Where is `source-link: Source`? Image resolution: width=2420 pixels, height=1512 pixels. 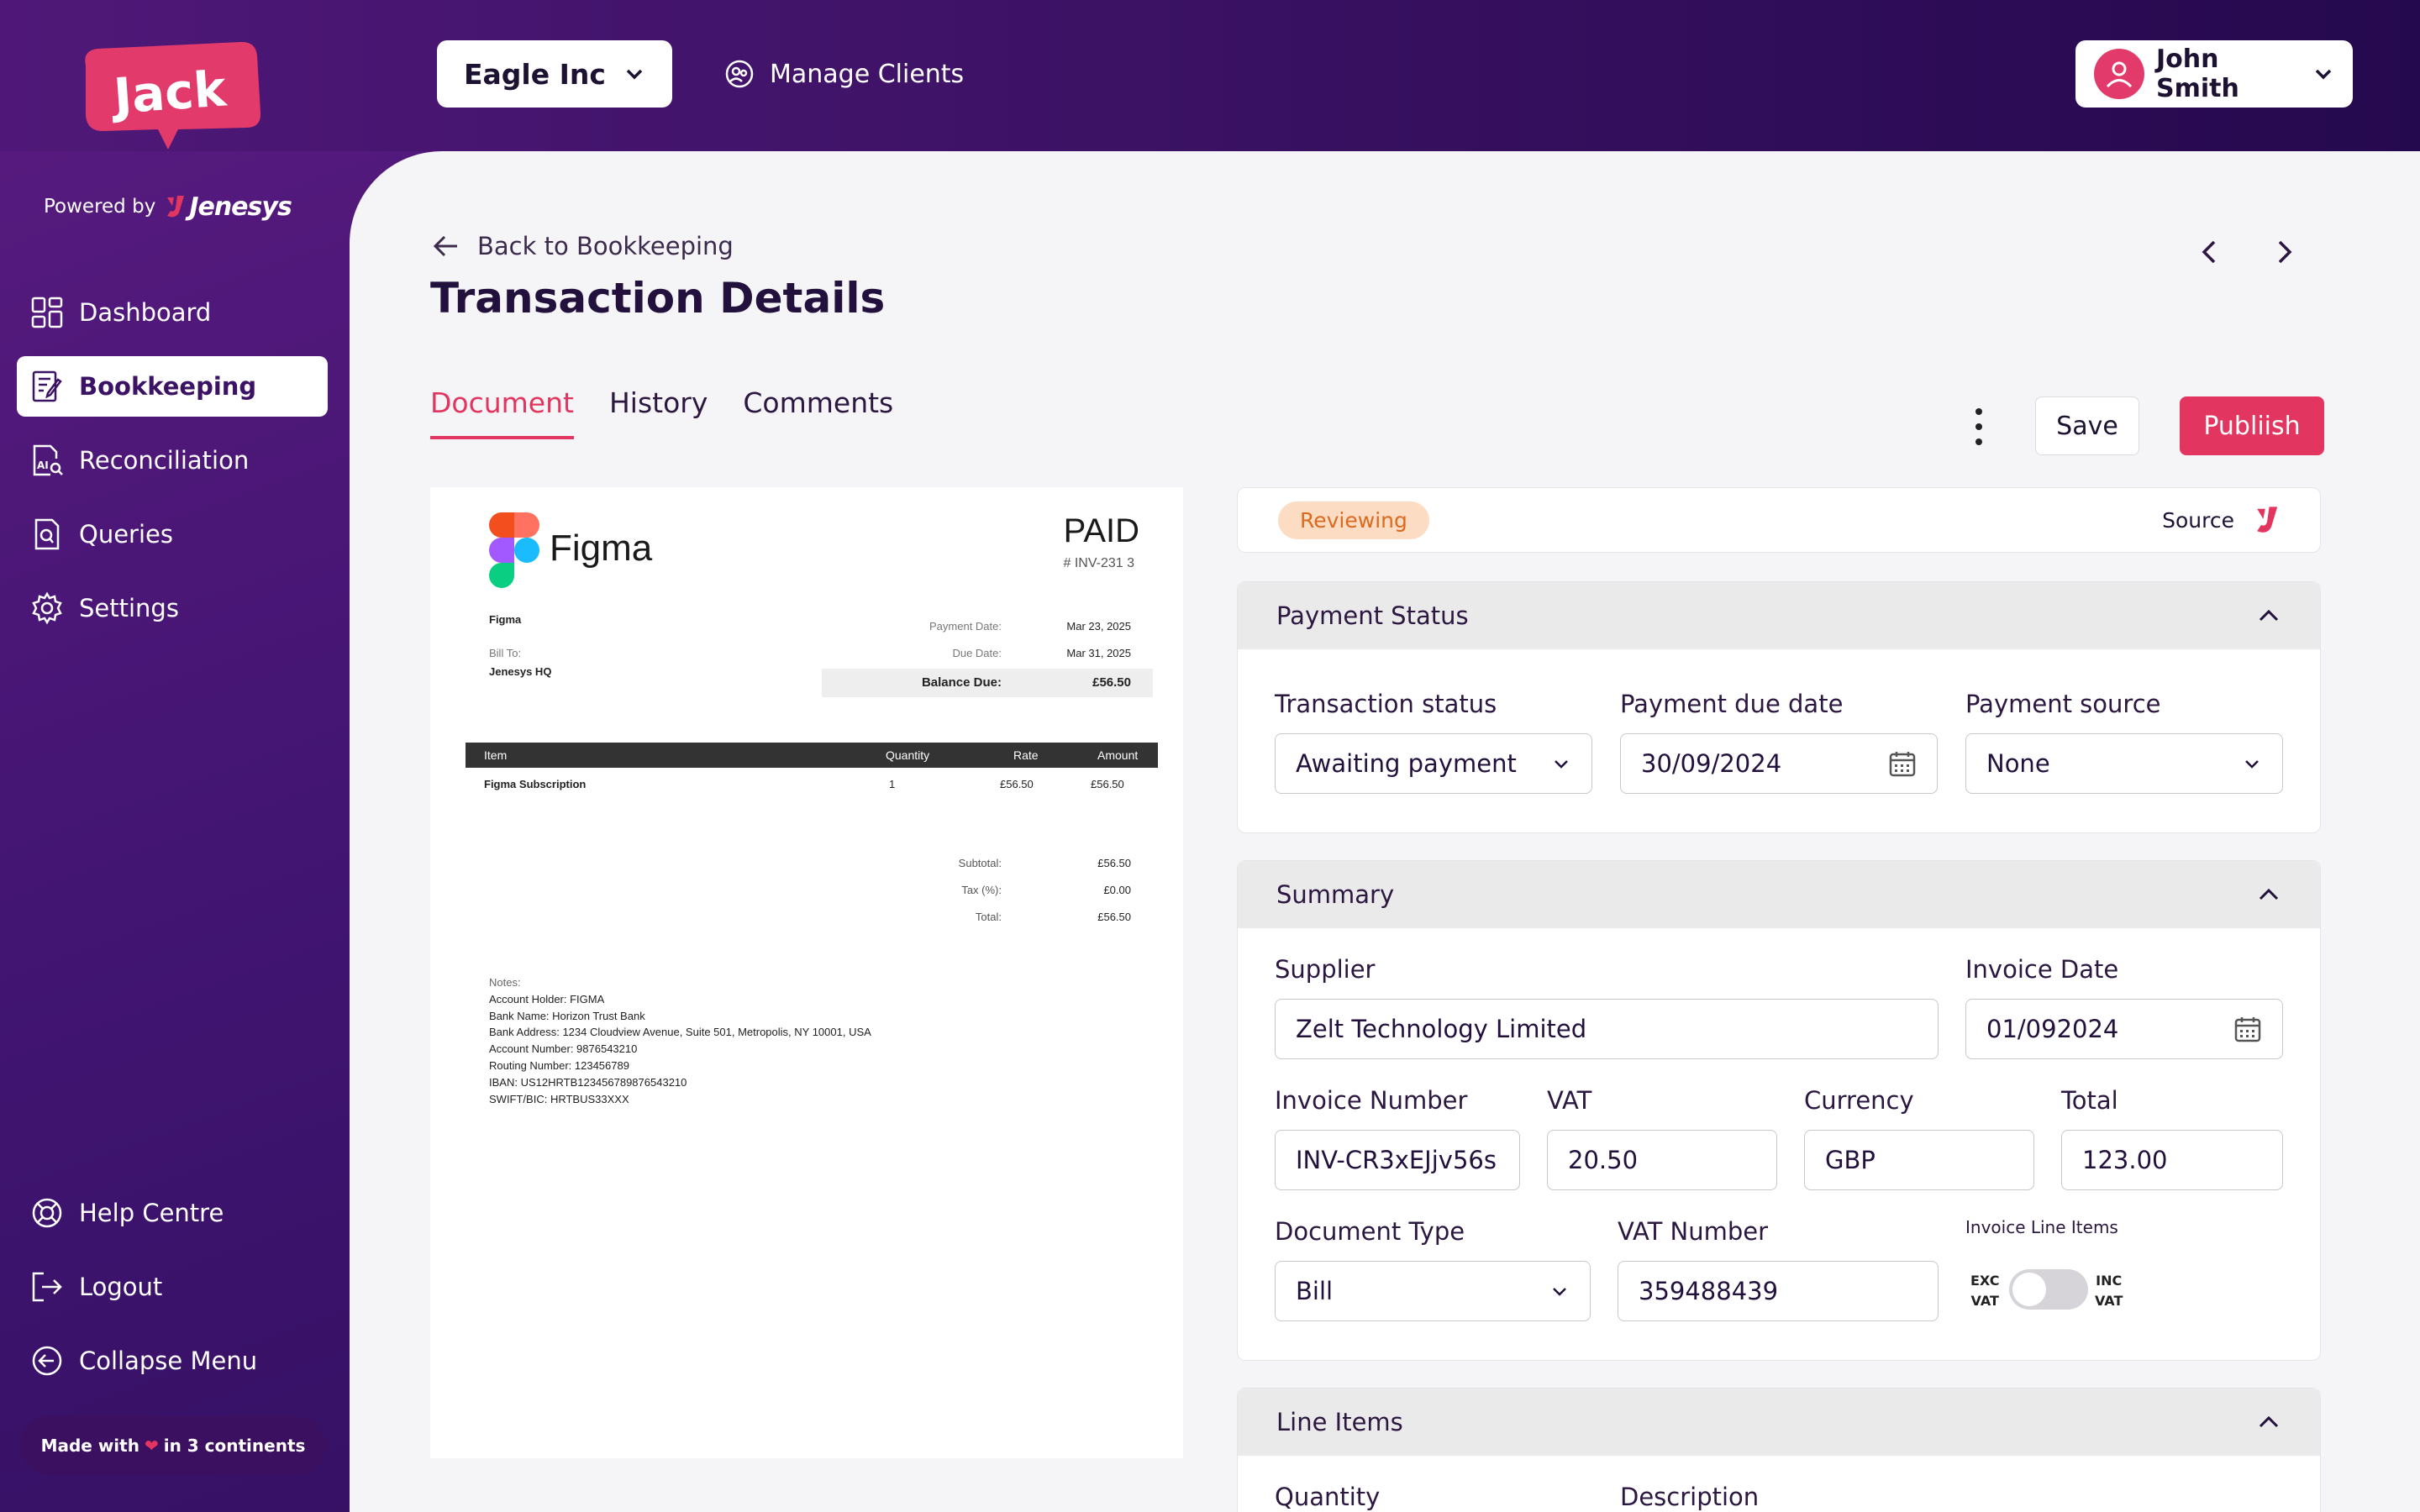
source-link: Source is located at coordinates (2221, 520).